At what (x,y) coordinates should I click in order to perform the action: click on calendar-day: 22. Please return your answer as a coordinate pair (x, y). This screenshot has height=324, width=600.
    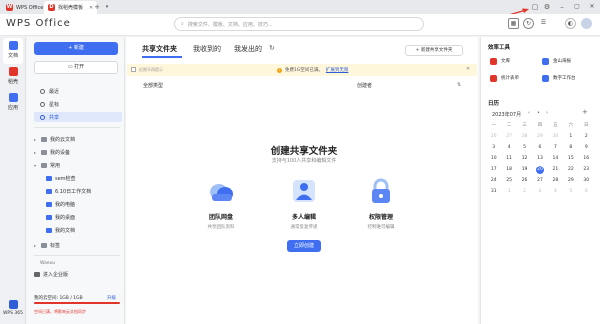
    Looking at the image, I should click on (570, 170).